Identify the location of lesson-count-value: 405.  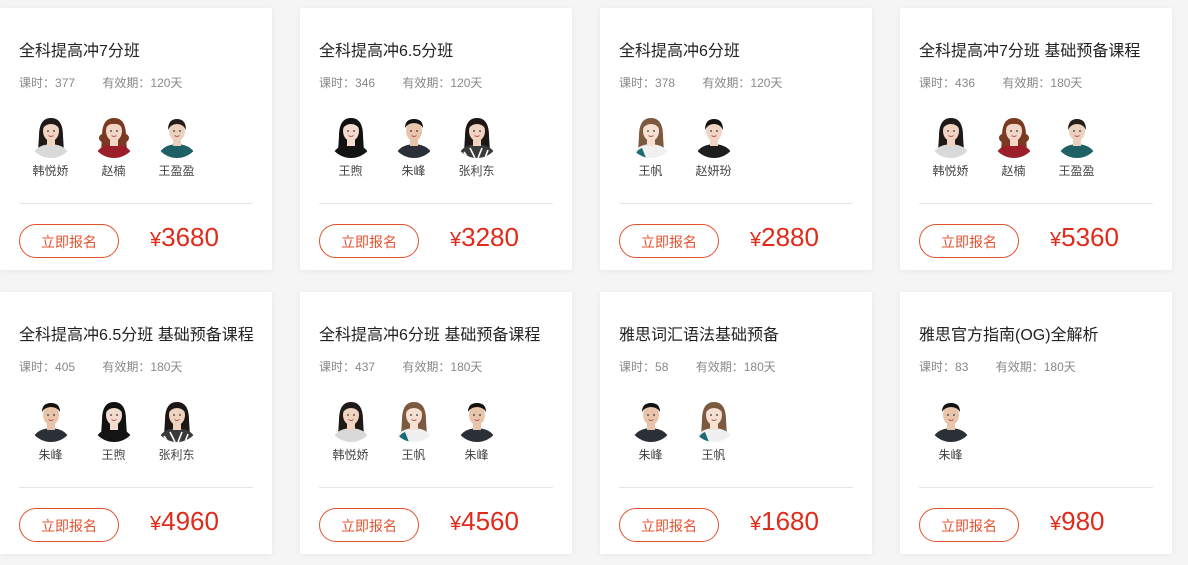
(65, 367).